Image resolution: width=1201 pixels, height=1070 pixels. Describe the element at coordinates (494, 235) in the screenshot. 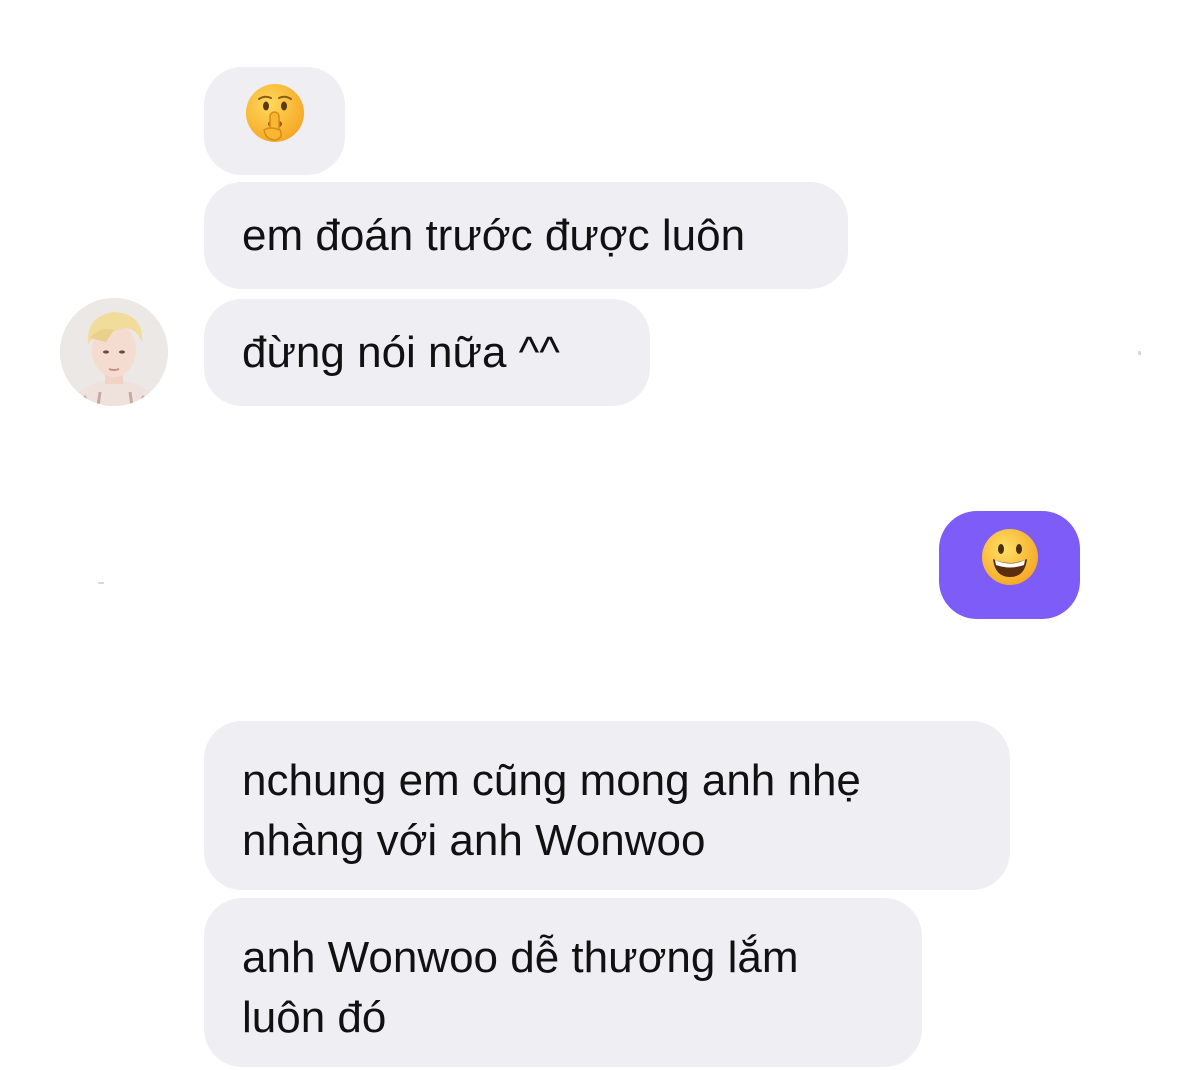

I see `message-text: em đoán trước được luôn` at that location.